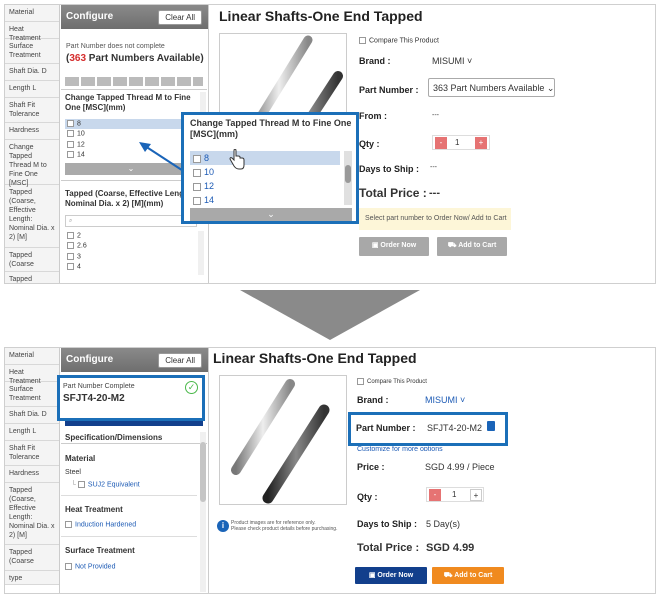  I want to click on progress-bar, so click(134, 81).